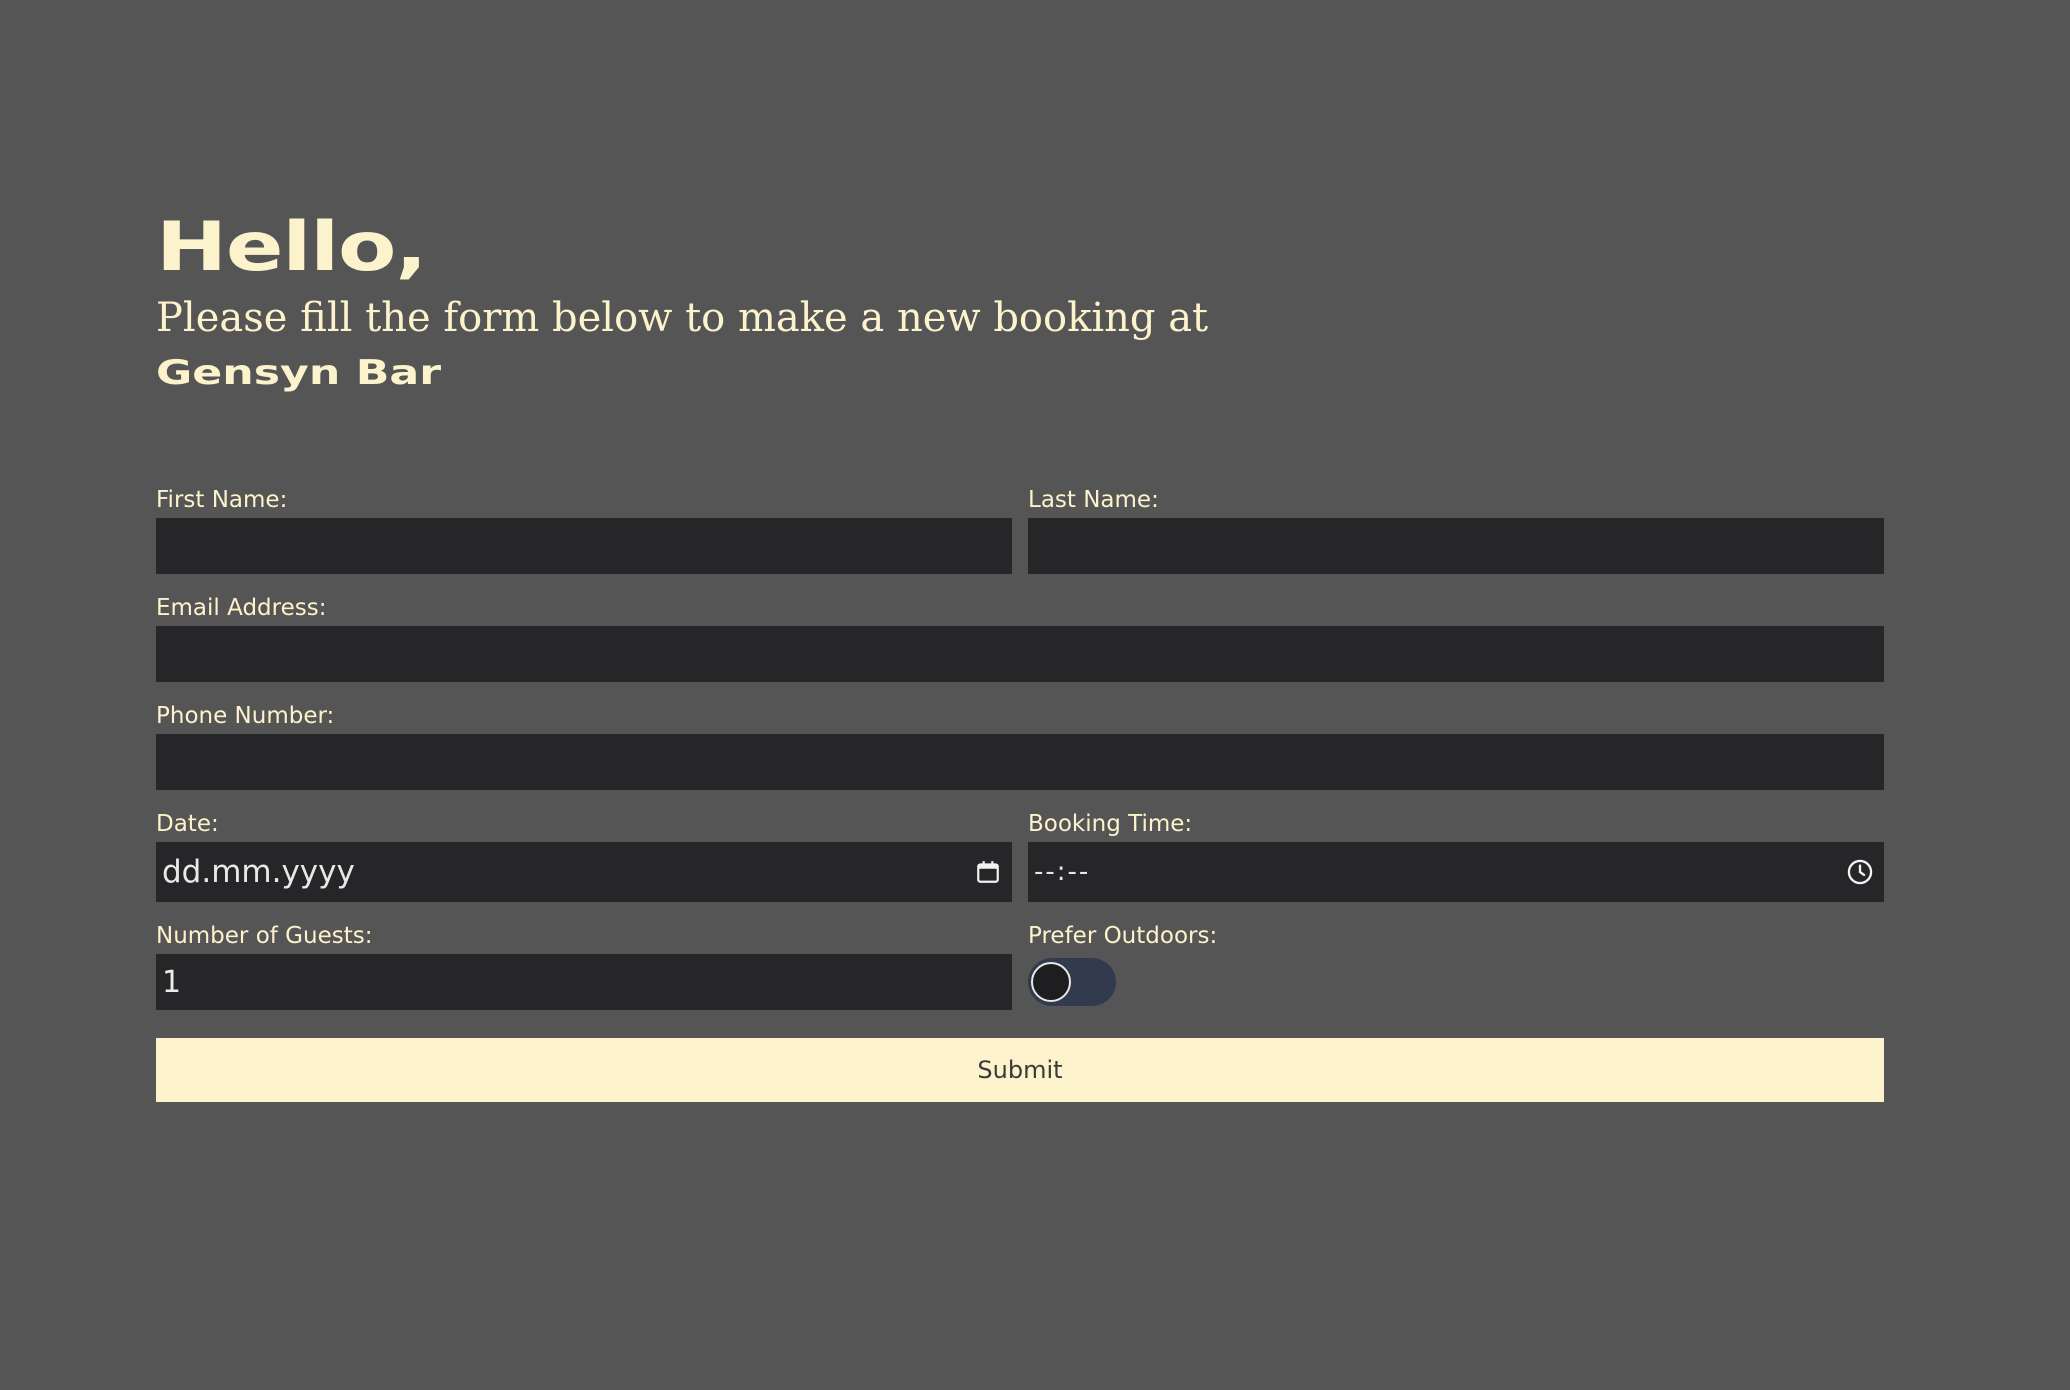 The height and width of the screenshot is (1390, 2070). What do you see at coordinates (584, 982) in the screenshot?
I see `guests-input: 1` at bounding box center [584, 982].